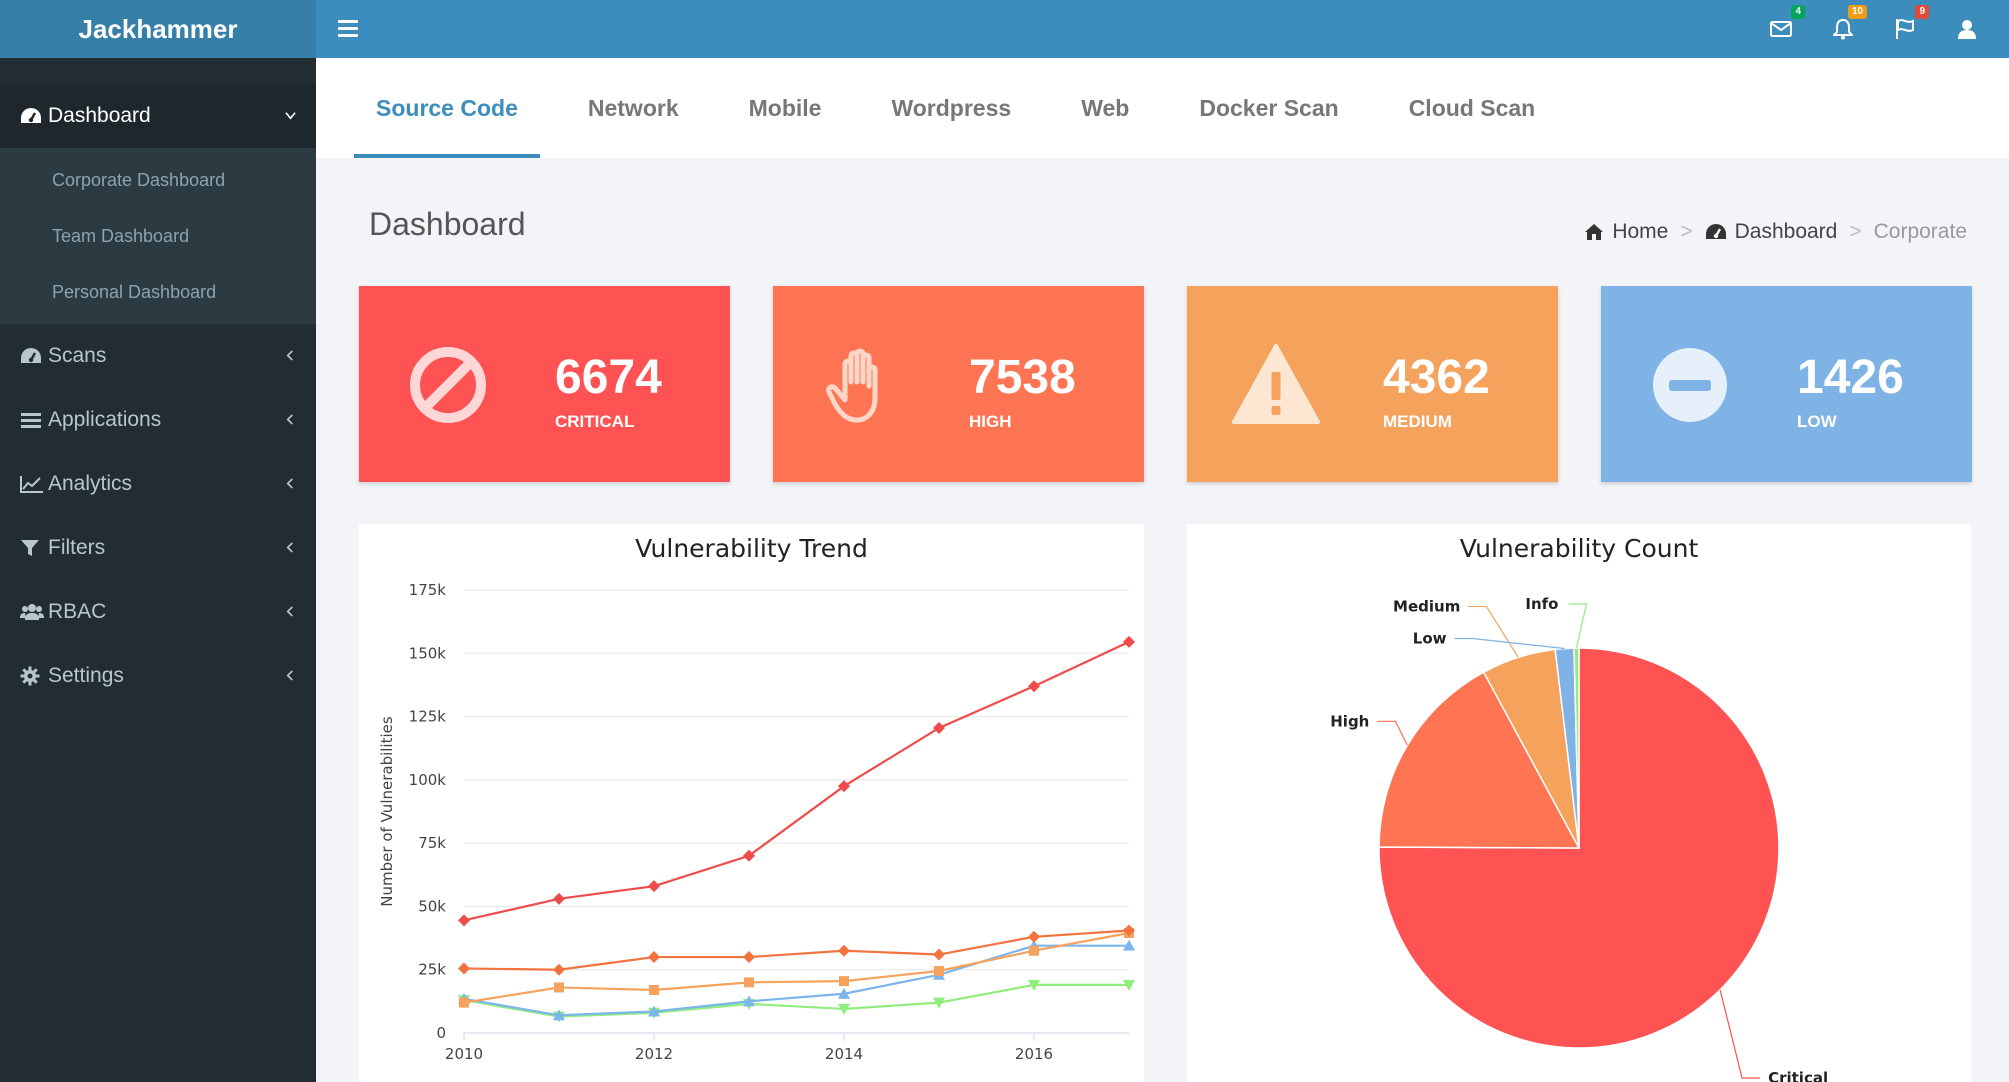 The image size is (2009, 1082). What do you see at coordinates (428, 717) in the screenshot?
I see `y-tick-label: 125k` at bounding box center [428, 717].